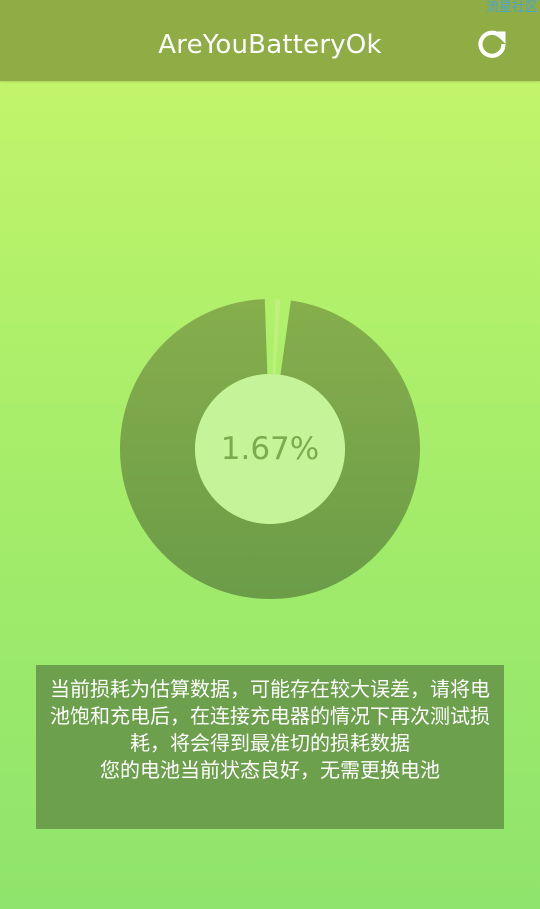  I want to click on refresh-icon, so click(492, 44).